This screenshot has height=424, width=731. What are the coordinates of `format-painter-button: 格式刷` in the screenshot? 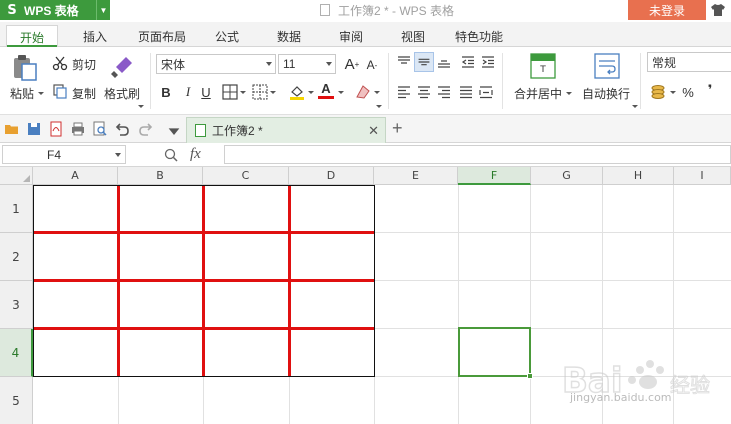 It's located at (122, 93).